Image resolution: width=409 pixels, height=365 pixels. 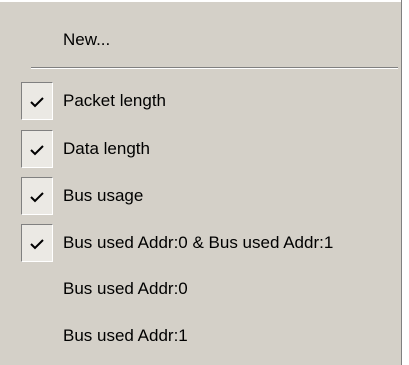 What do you see at coordinates (214, 68) in the screenshot?
I see `menu-separator` at bounding box center [214, 68].